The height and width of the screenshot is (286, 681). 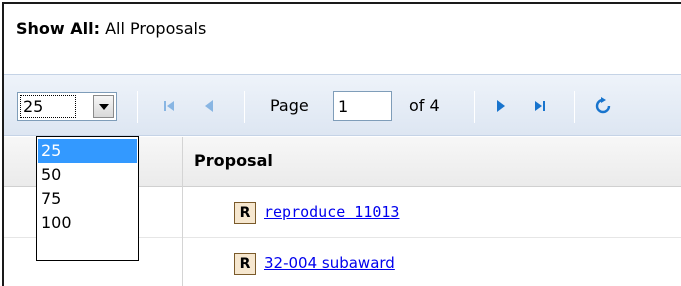 I want to click on column-divider, so click(x=182, y=211).